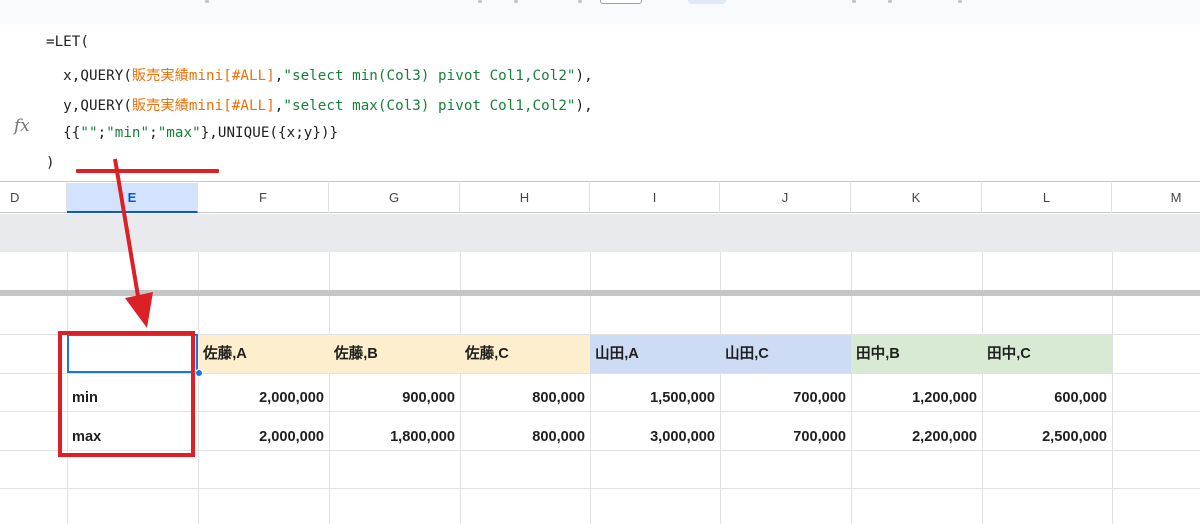 Image resolution: width=1200 pixels, height=524 pixels. I want to click on column-header-j: J, so click(785, 198).